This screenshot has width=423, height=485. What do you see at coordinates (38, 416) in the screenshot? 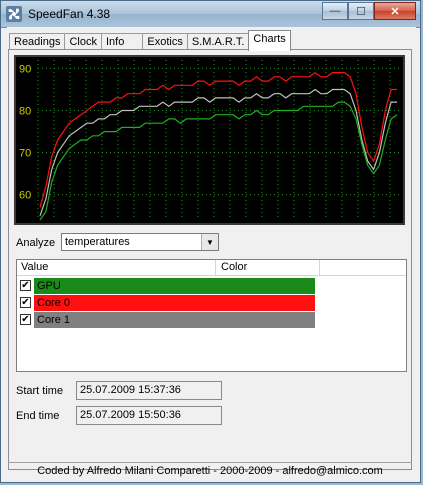
I see `end-time-label: End time` at bounding box center [38, 416].